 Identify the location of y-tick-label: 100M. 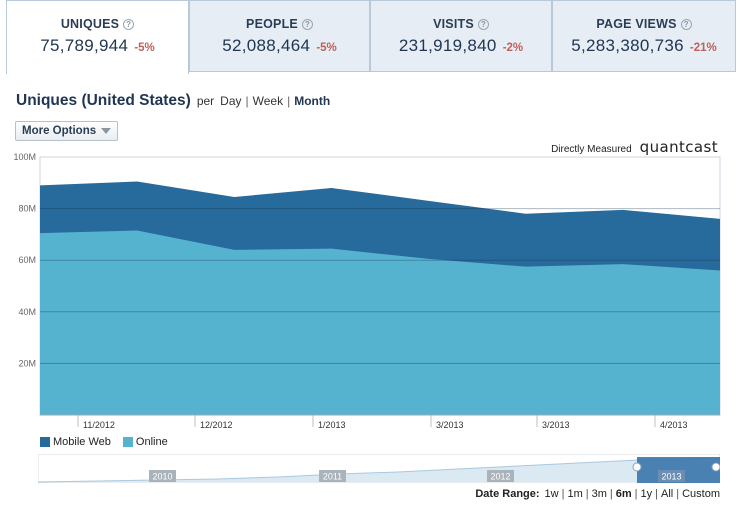
(24, 157).